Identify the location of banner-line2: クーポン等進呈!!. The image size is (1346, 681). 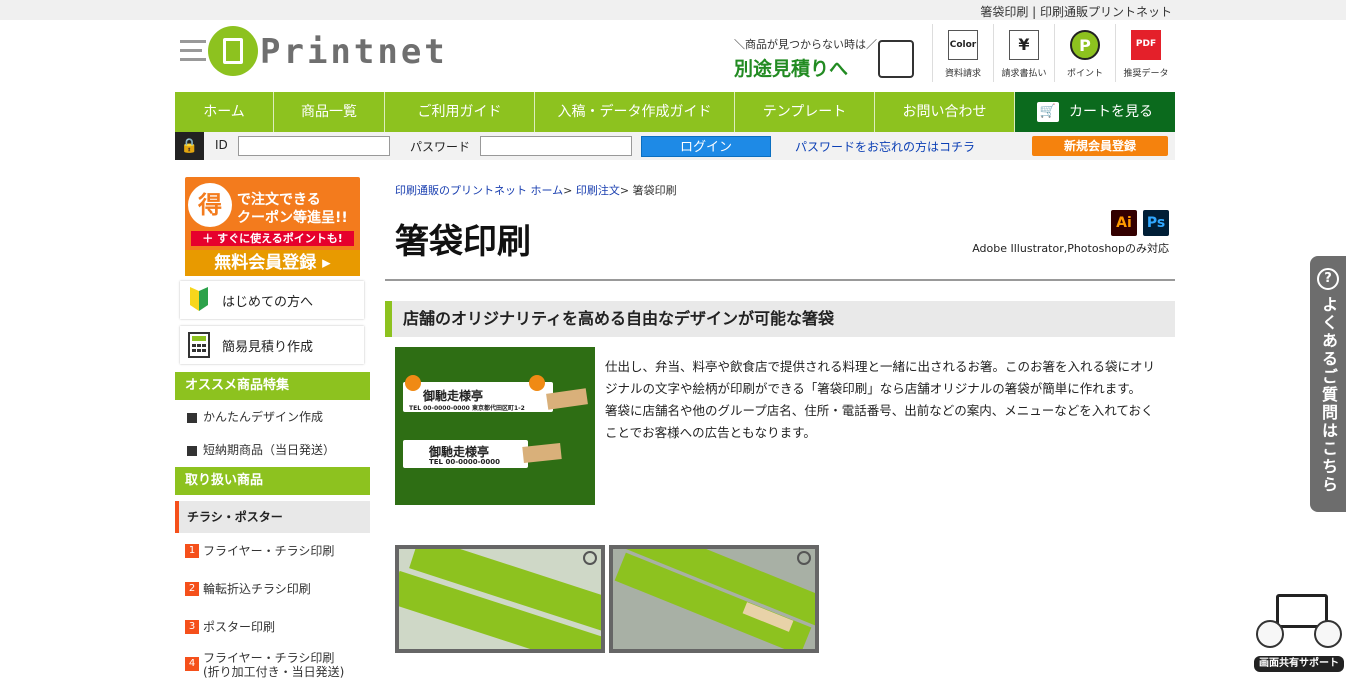
(292, 218).